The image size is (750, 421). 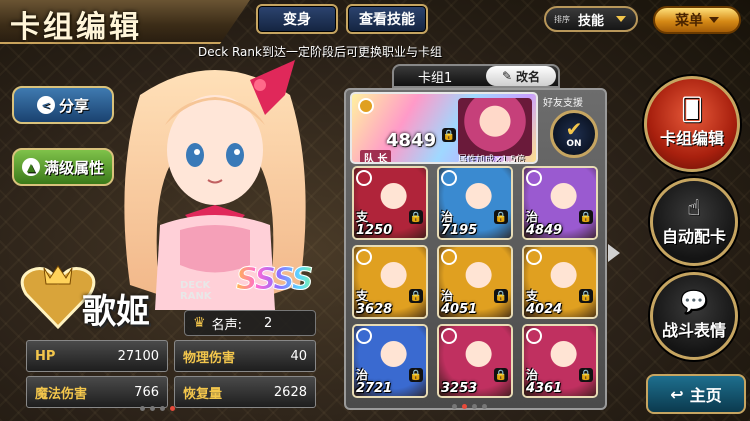 What do you see at coordinates (574, 134) in the screenshot?
I see `friend-support-toggle: ✔ ON` at bounding box center [574, 134].